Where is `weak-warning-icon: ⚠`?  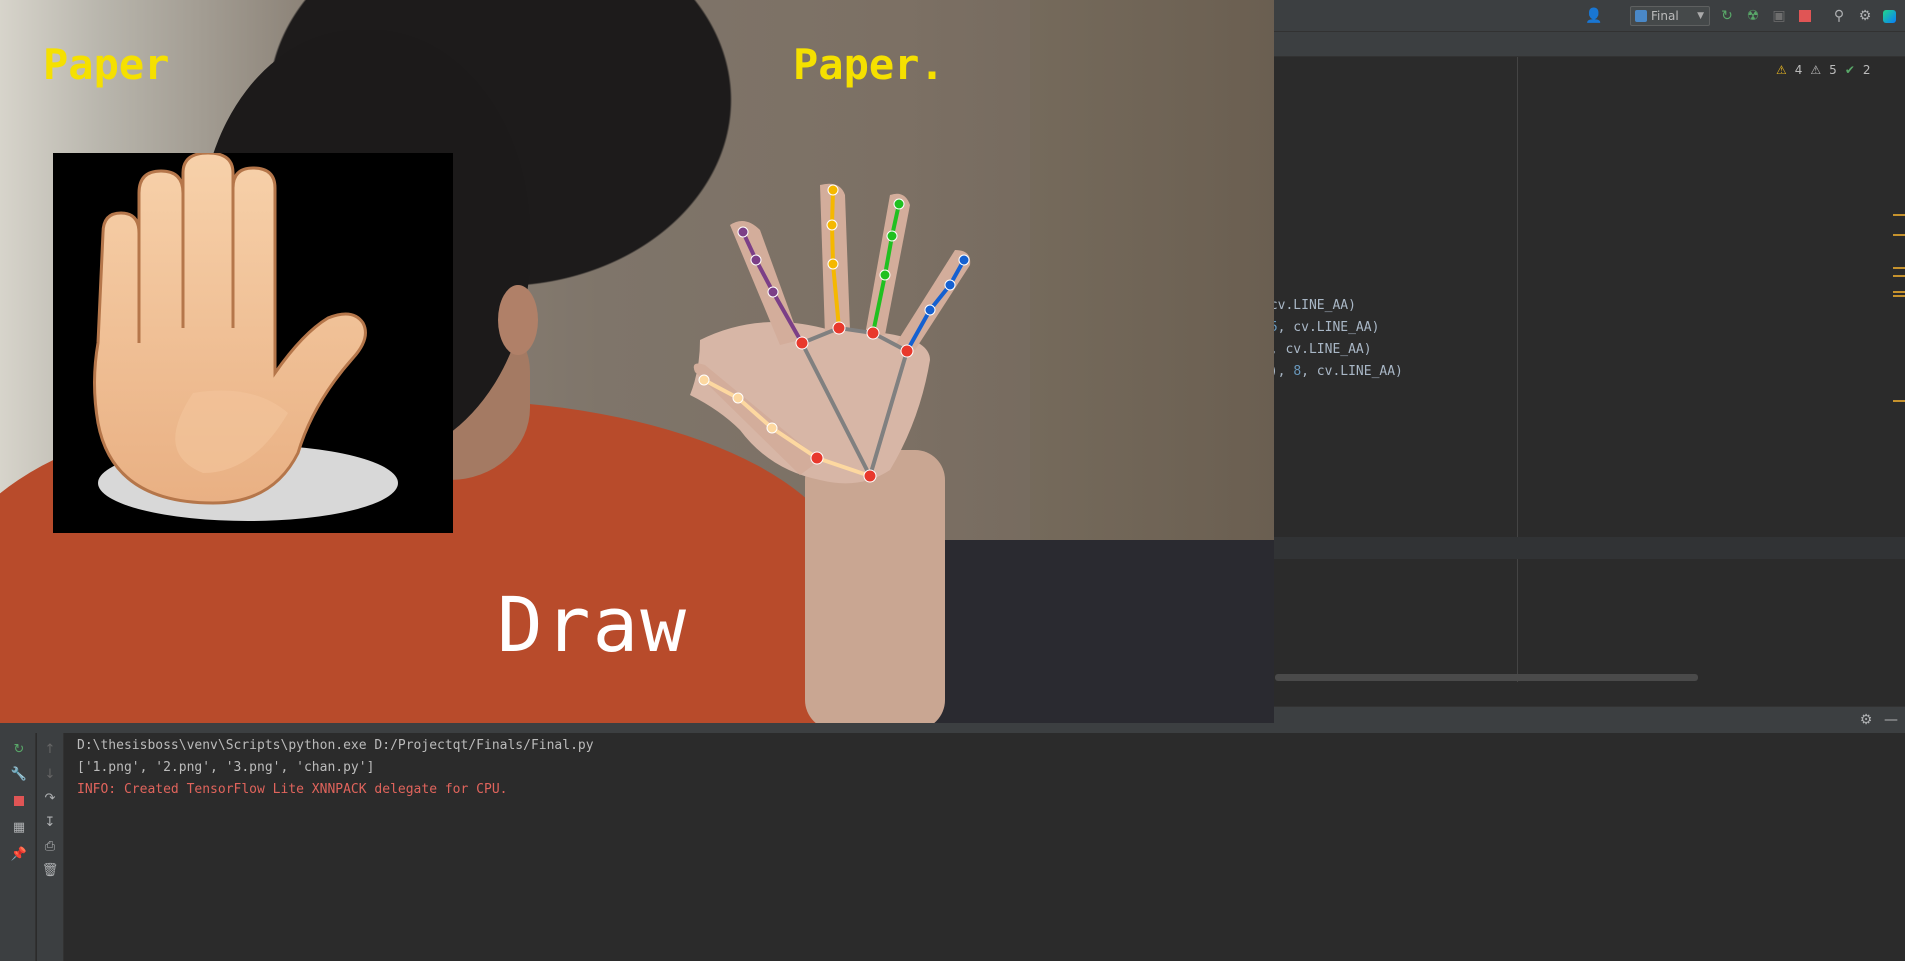
weak-warning-icon: ⚠ is located at coordinates (1816, 70).